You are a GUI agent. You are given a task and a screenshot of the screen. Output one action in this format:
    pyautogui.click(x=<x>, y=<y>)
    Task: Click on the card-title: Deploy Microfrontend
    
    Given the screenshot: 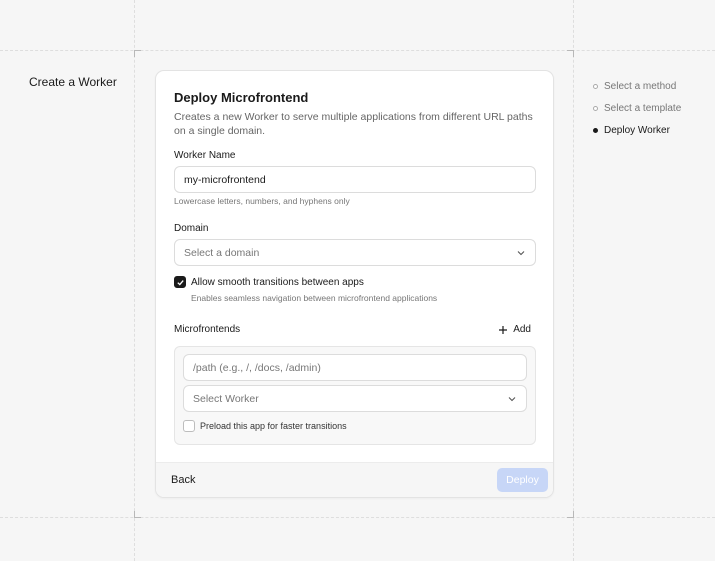 What is the action you would take?
    pyautogui.click(x=241, y=97)
    